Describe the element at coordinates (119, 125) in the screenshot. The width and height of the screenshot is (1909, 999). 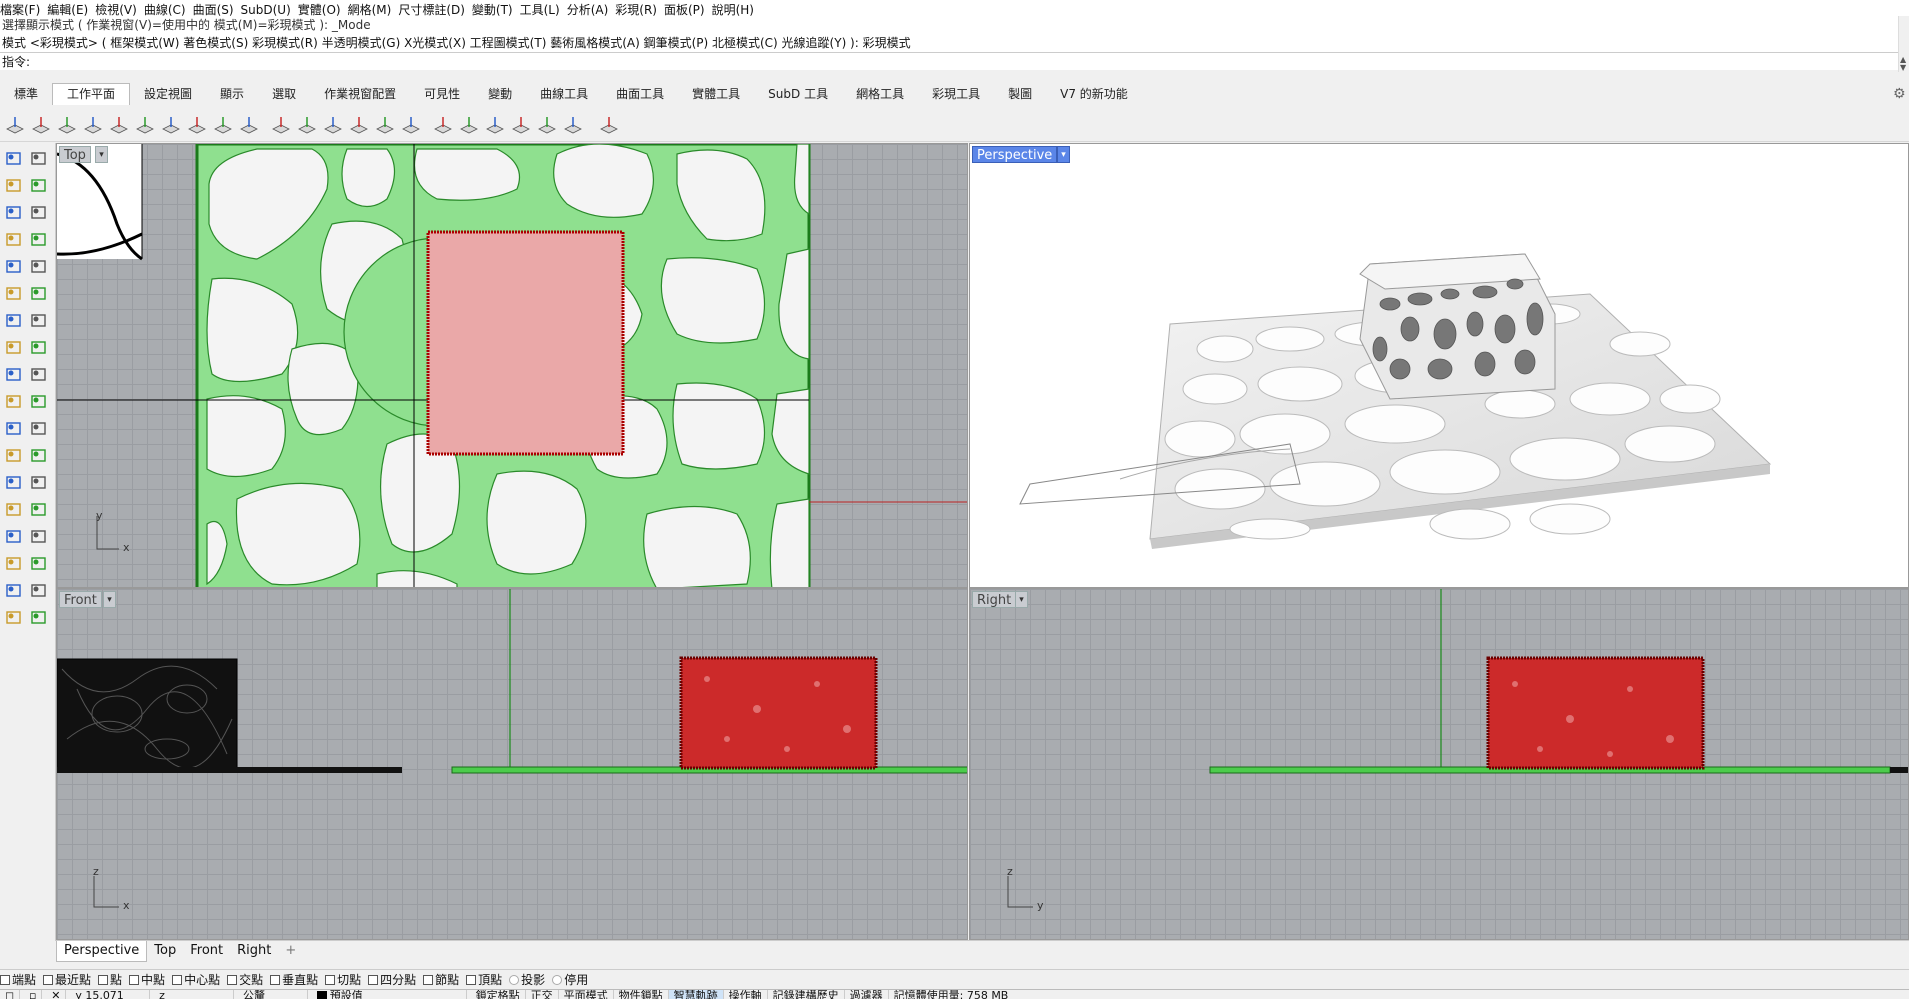
I see `cplane-view-icon` at that location.